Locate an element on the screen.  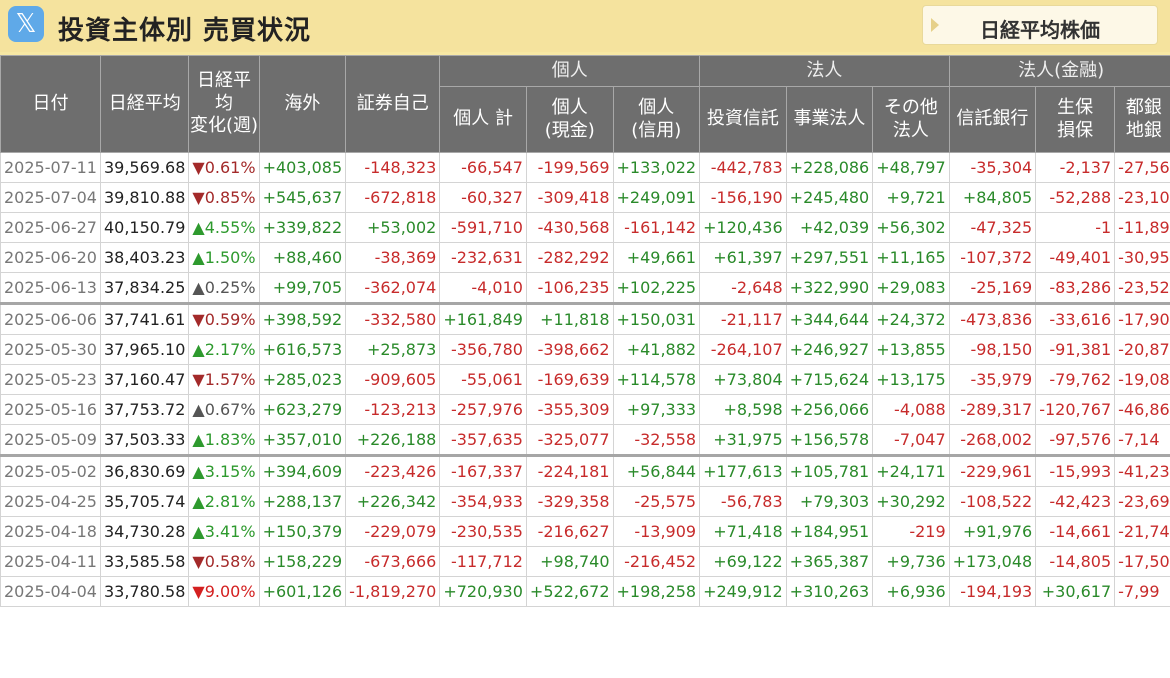
cell-business: +310,263 is located at coordinates (829, 591).